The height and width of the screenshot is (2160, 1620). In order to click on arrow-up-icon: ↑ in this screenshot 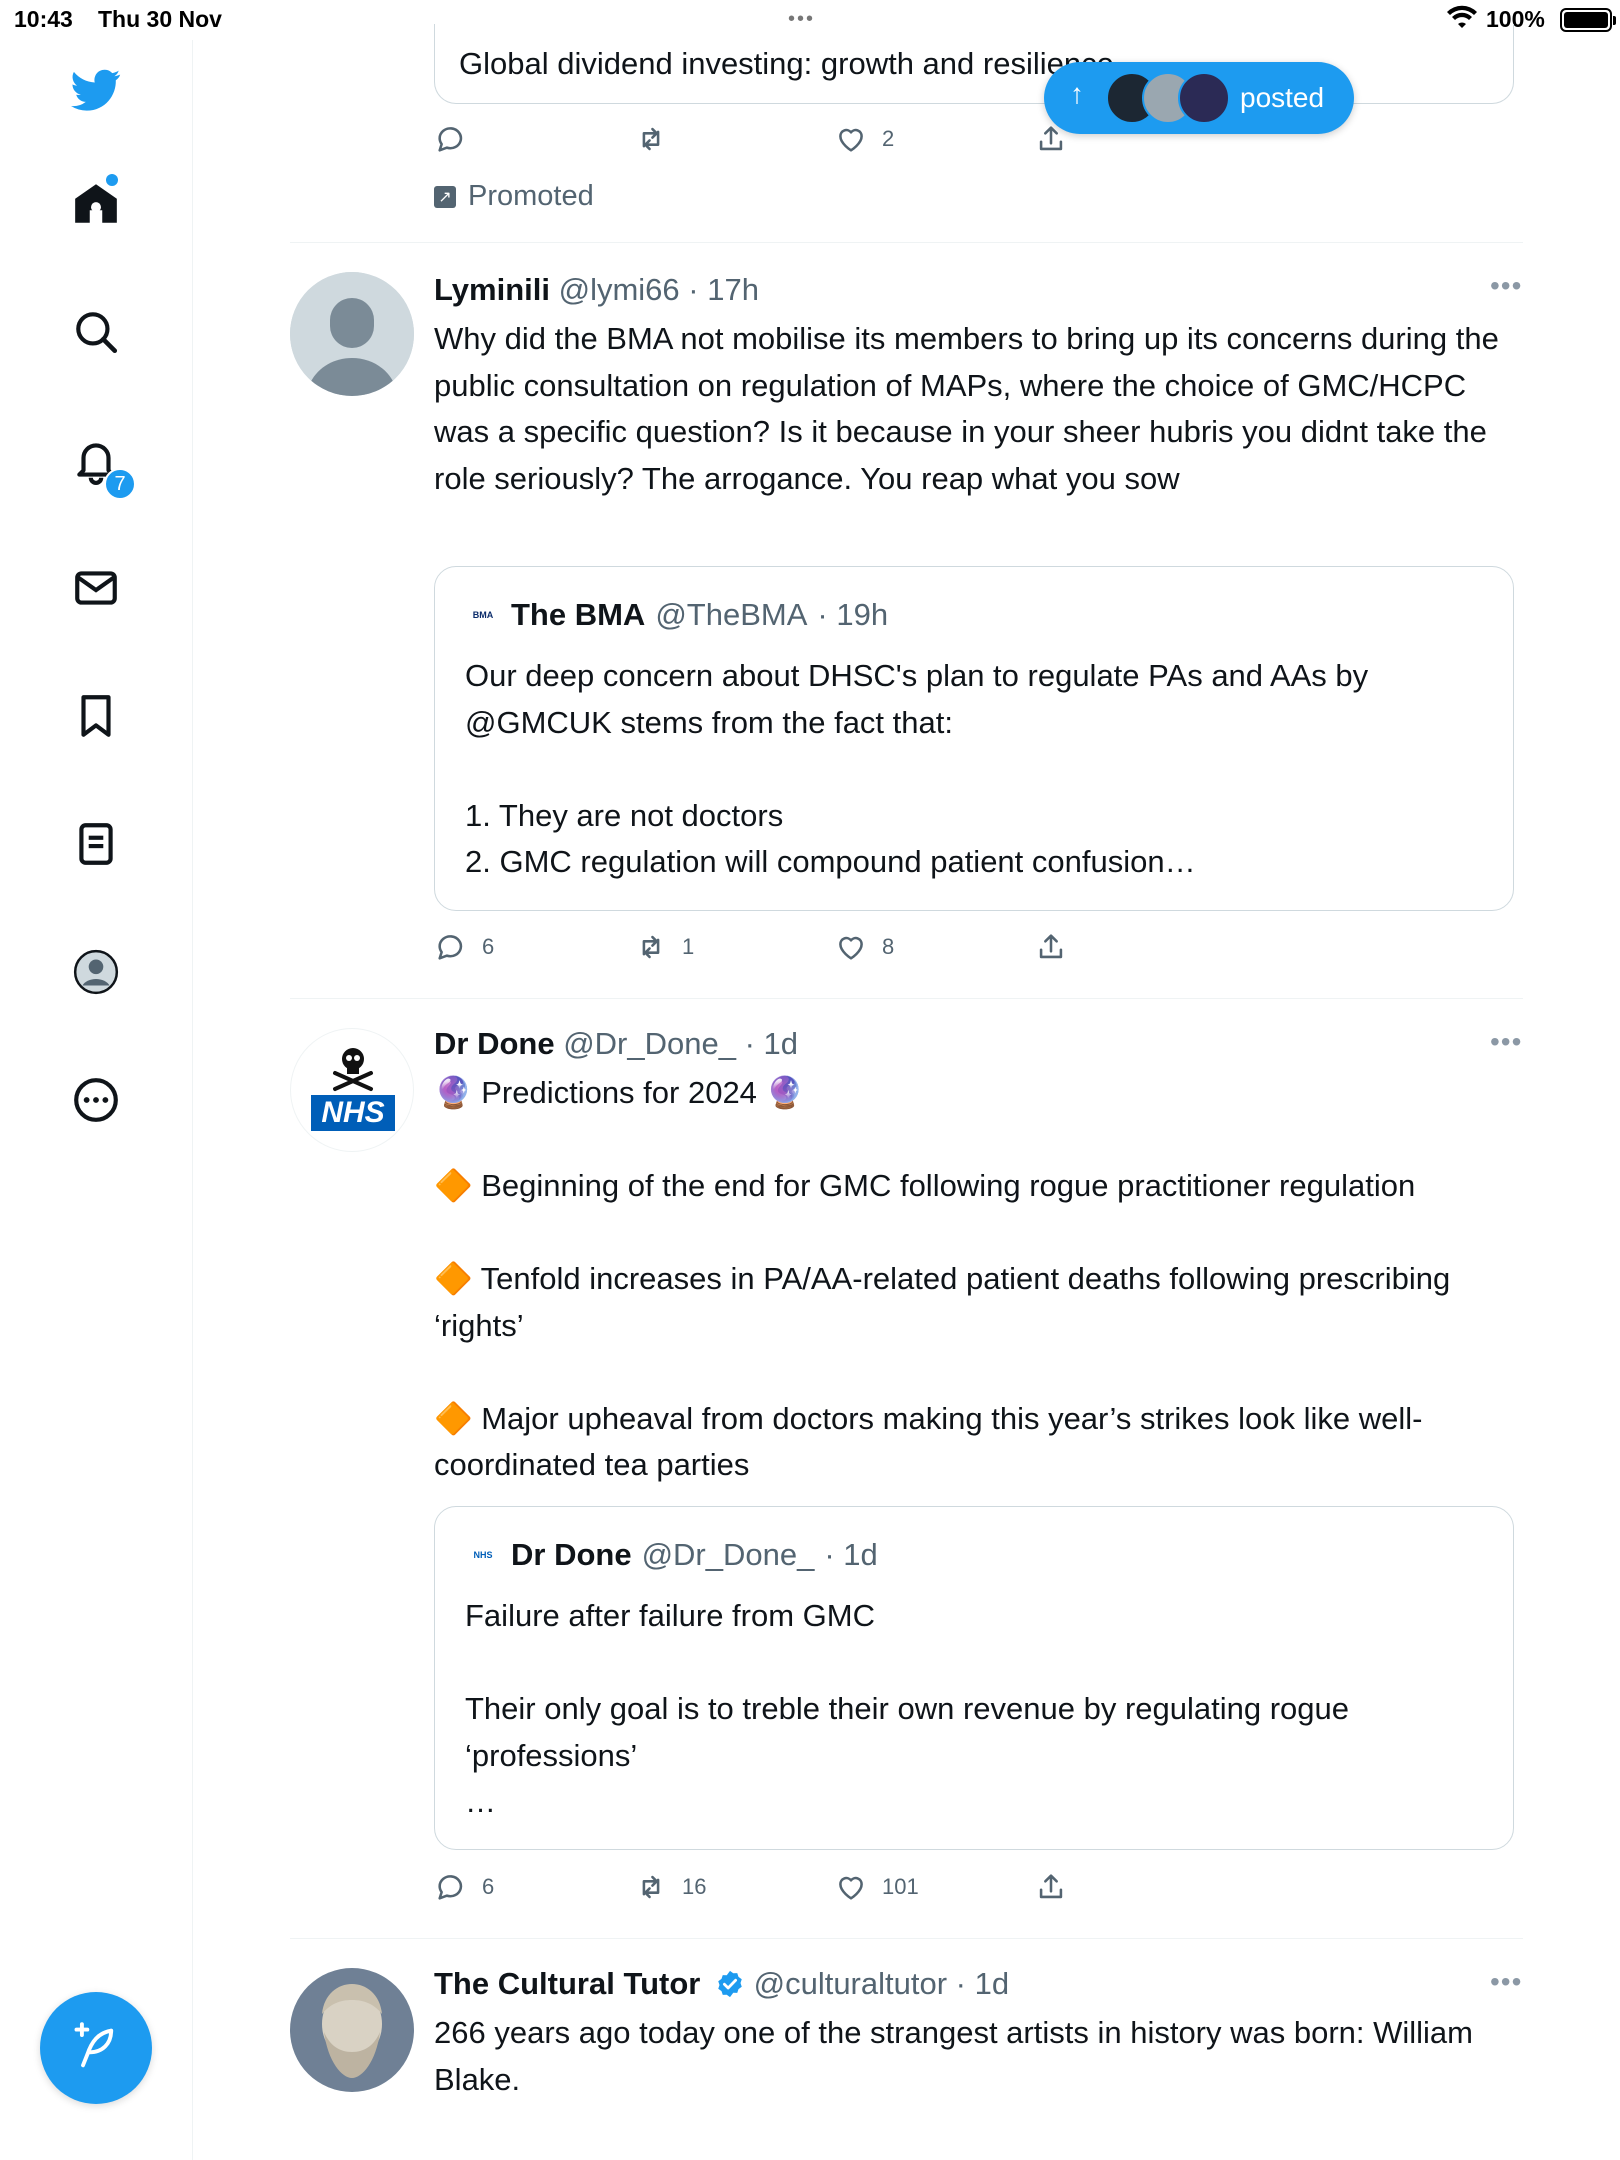, I will do `click(1077, 93)`.